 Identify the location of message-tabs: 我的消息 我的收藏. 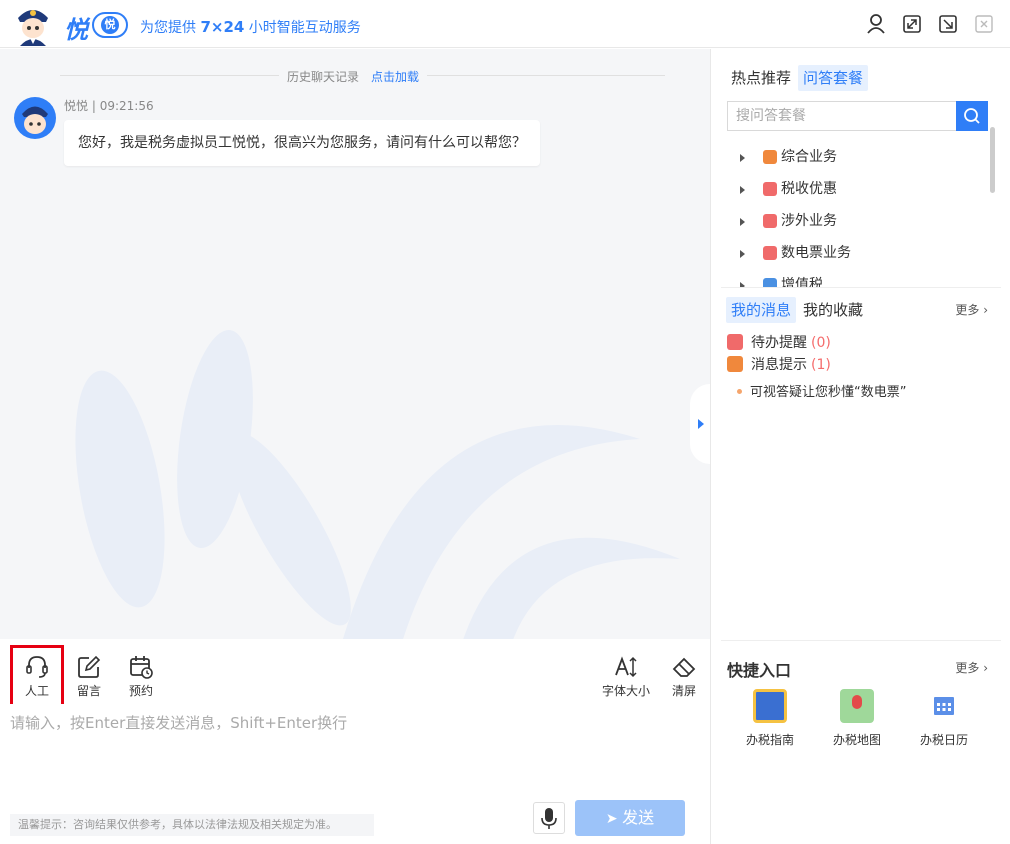
(798, 310).